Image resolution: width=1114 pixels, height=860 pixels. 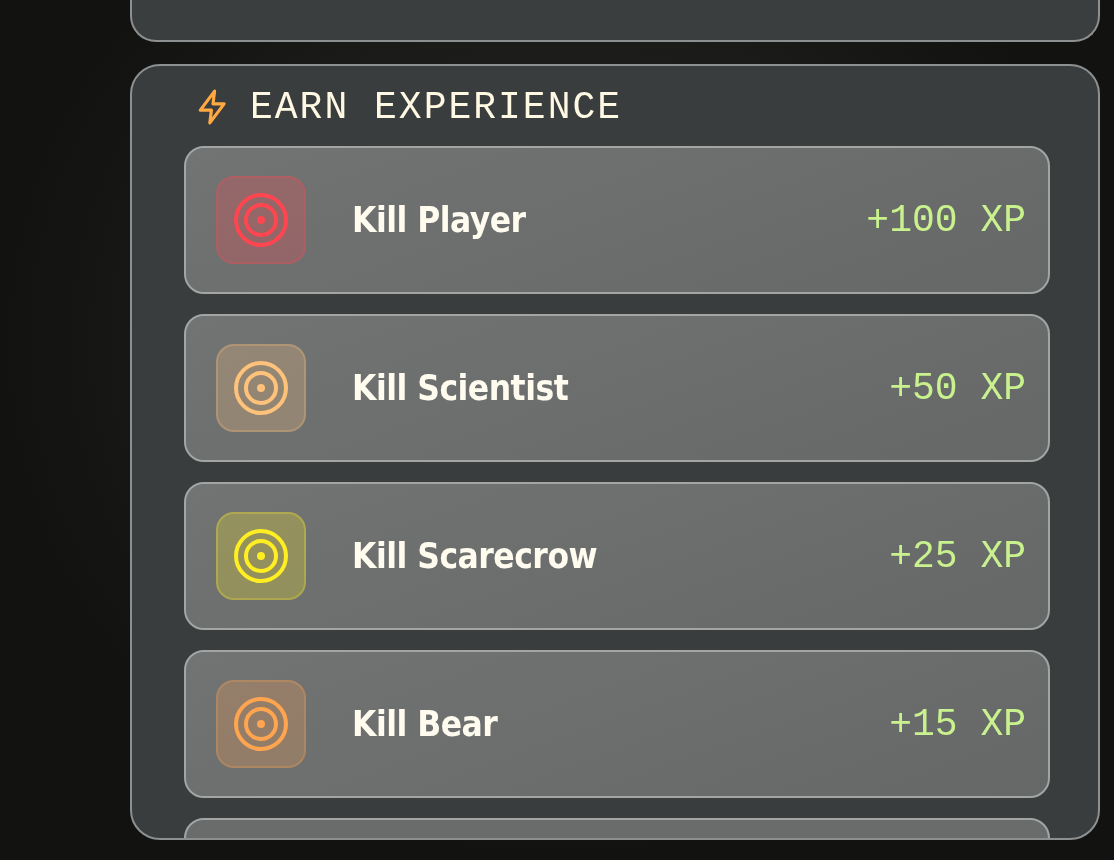 What do you see at coordinates (436, 107) in the screenshot?
I see `section-title: EARN EXPERIENCE` at bounding box center [436, 107].